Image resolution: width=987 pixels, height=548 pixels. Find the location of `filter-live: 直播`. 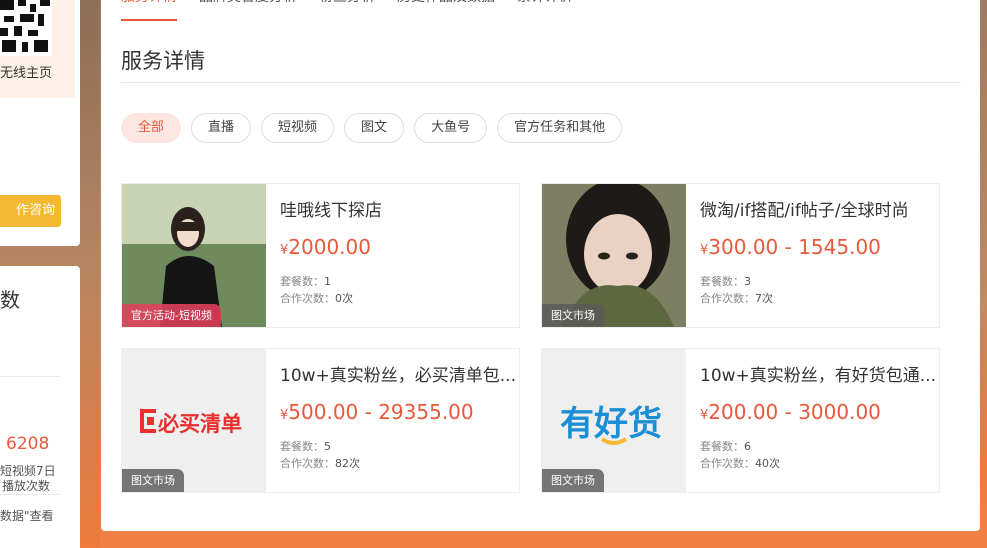

filter-live: 直播 is located at coordinates (221, 128).